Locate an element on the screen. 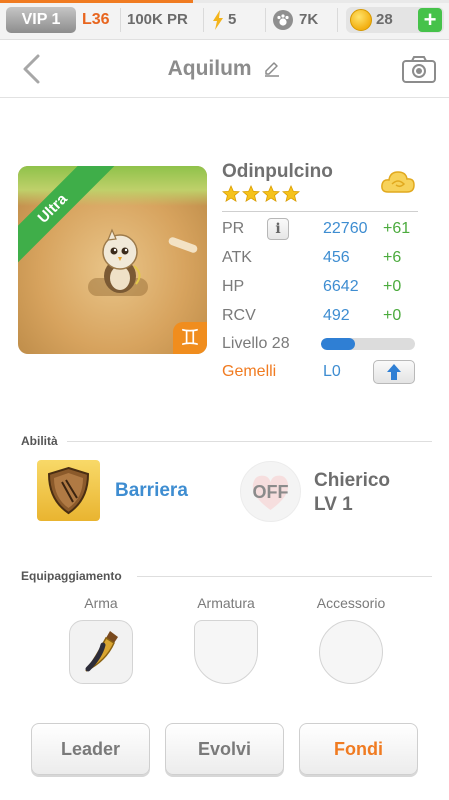 The image size is (449, 800). sign-level: L0 is located at coordinates (332, 371).